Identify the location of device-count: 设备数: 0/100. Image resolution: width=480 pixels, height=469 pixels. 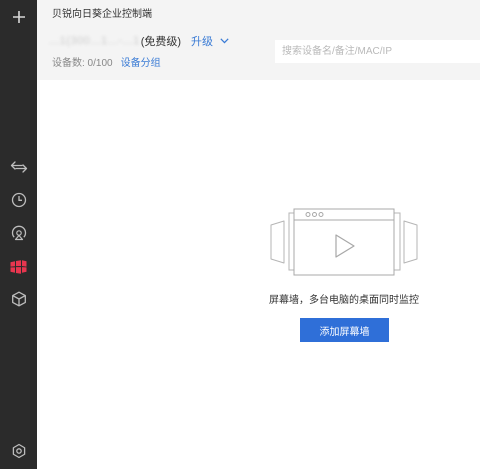
(82, 63).